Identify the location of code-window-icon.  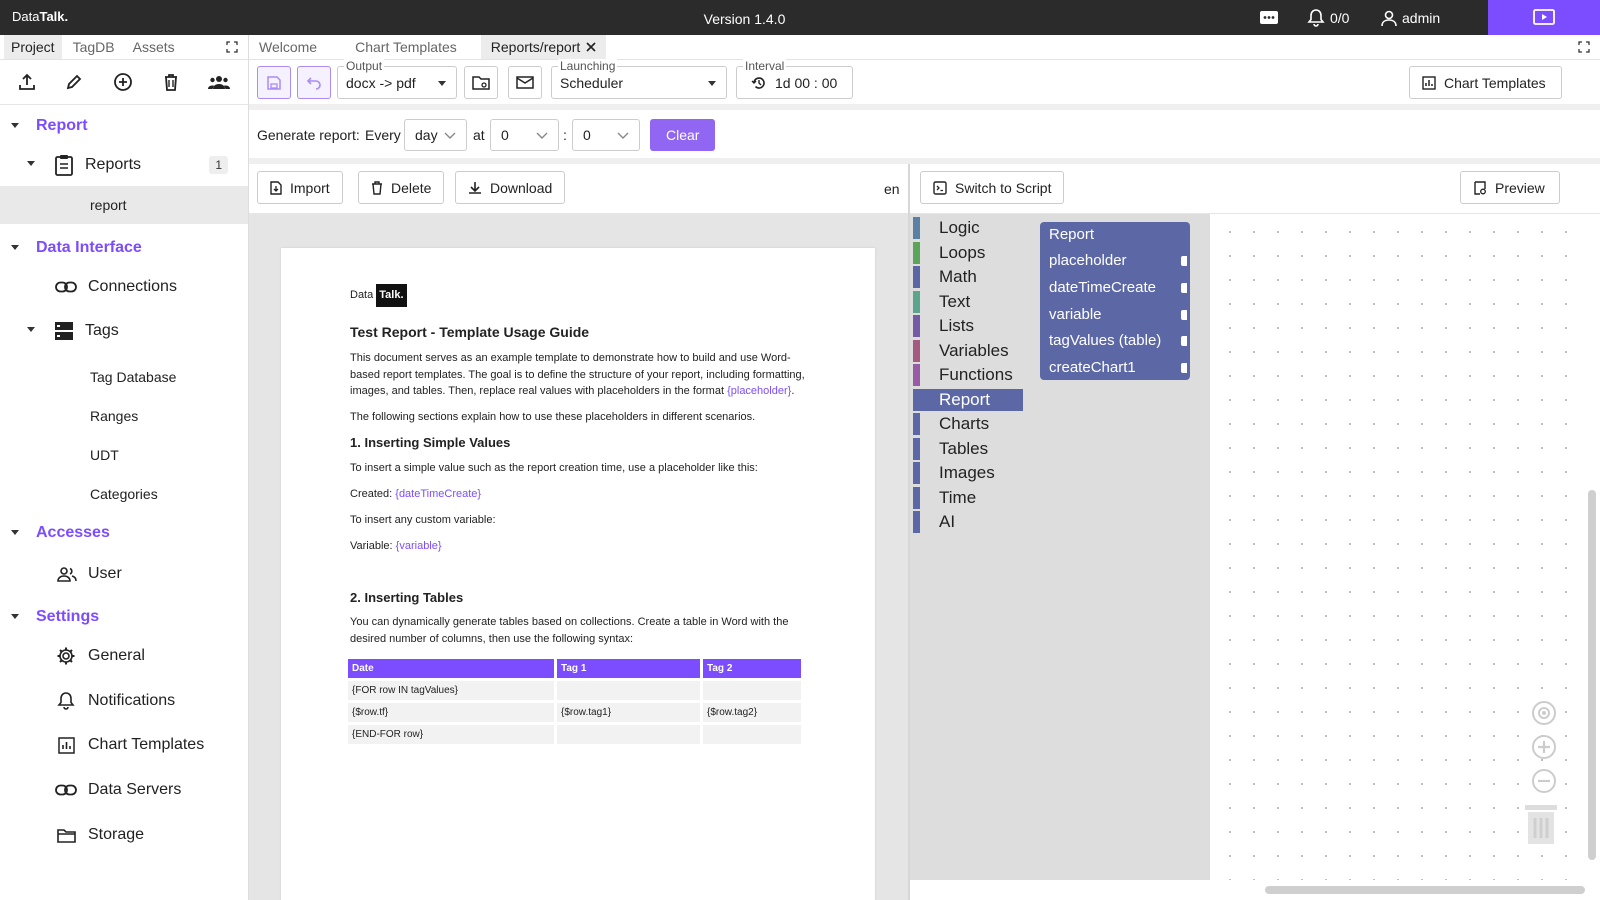
(940, 187).